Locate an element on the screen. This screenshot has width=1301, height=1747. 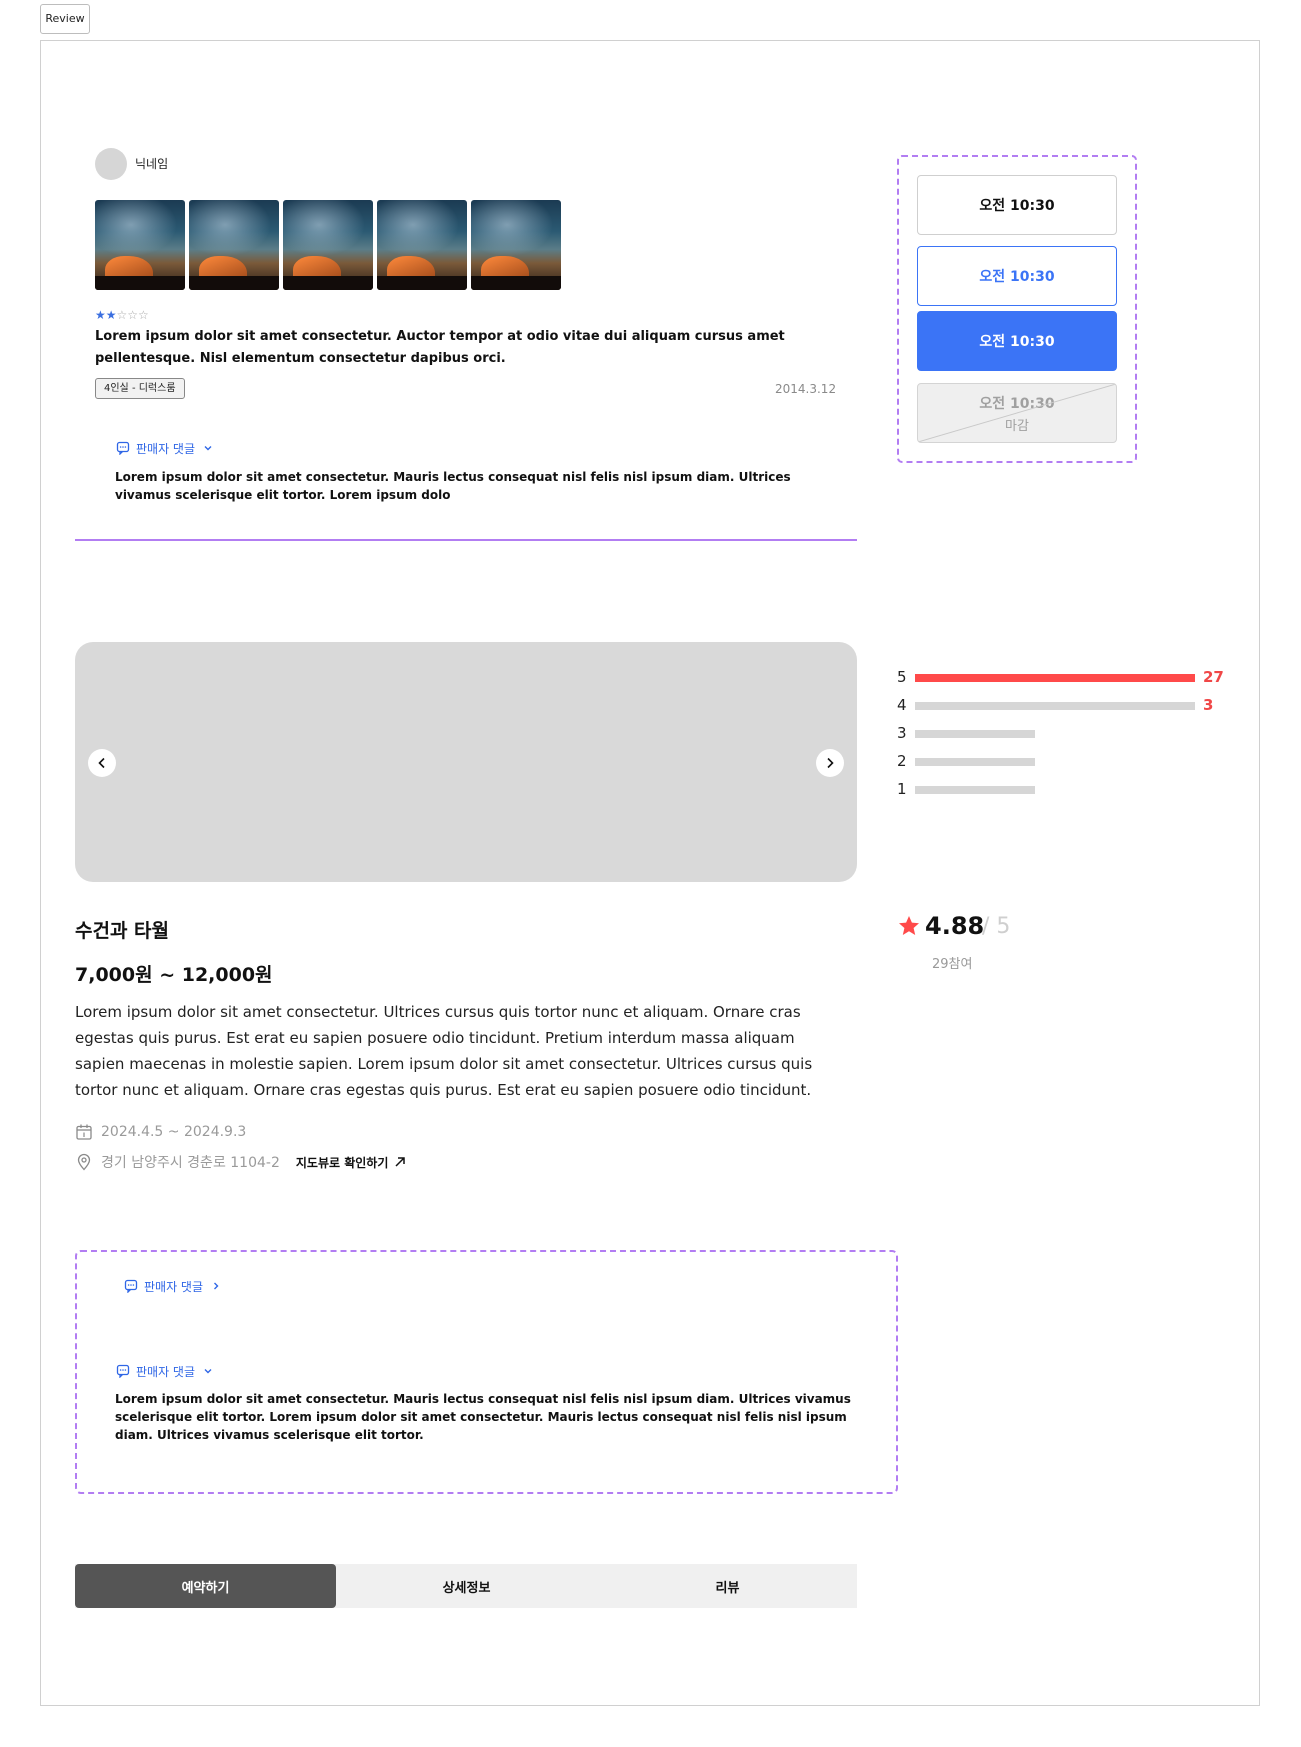
tab-booking: 예약하기 is located at coordinates (205, 1586).